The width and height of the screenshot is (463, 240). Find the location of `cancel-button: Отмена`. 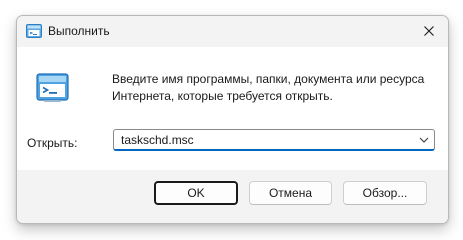

cancel-button: Отмена is located at coordinates (290, 193).